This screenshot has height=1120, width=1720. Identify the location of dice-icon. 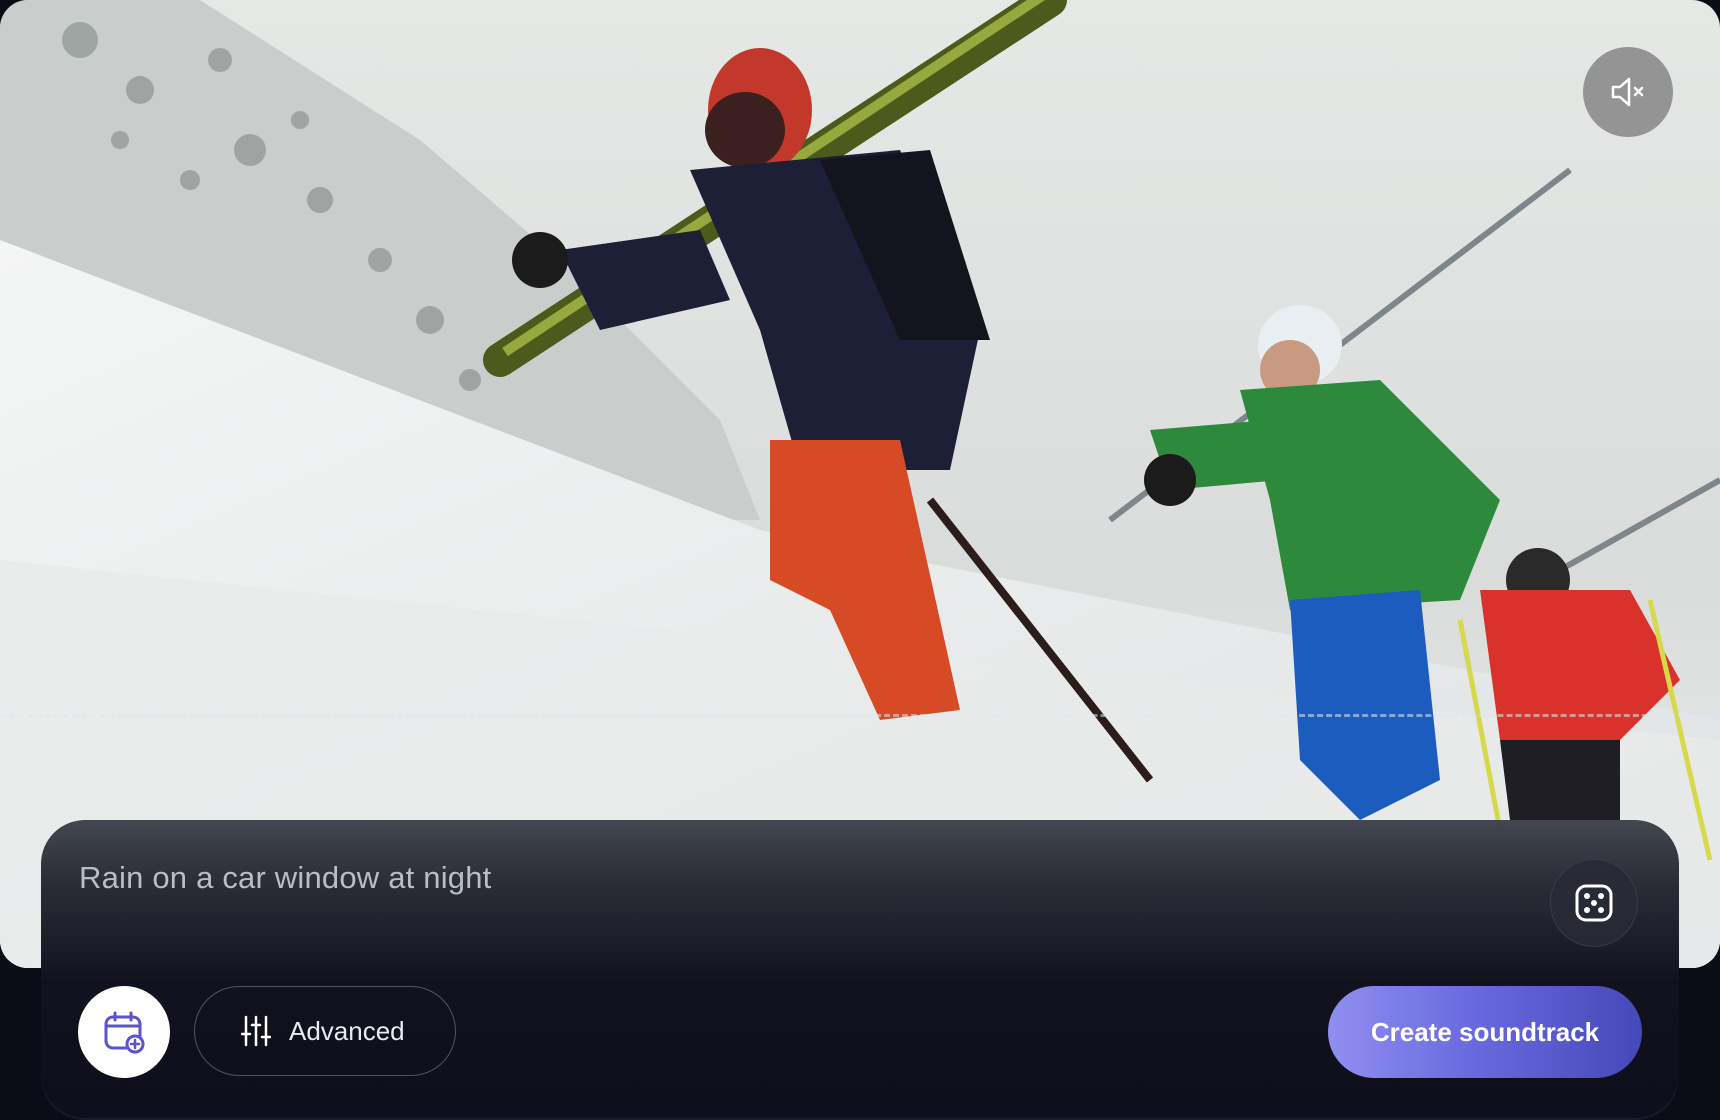
(1594, 903).